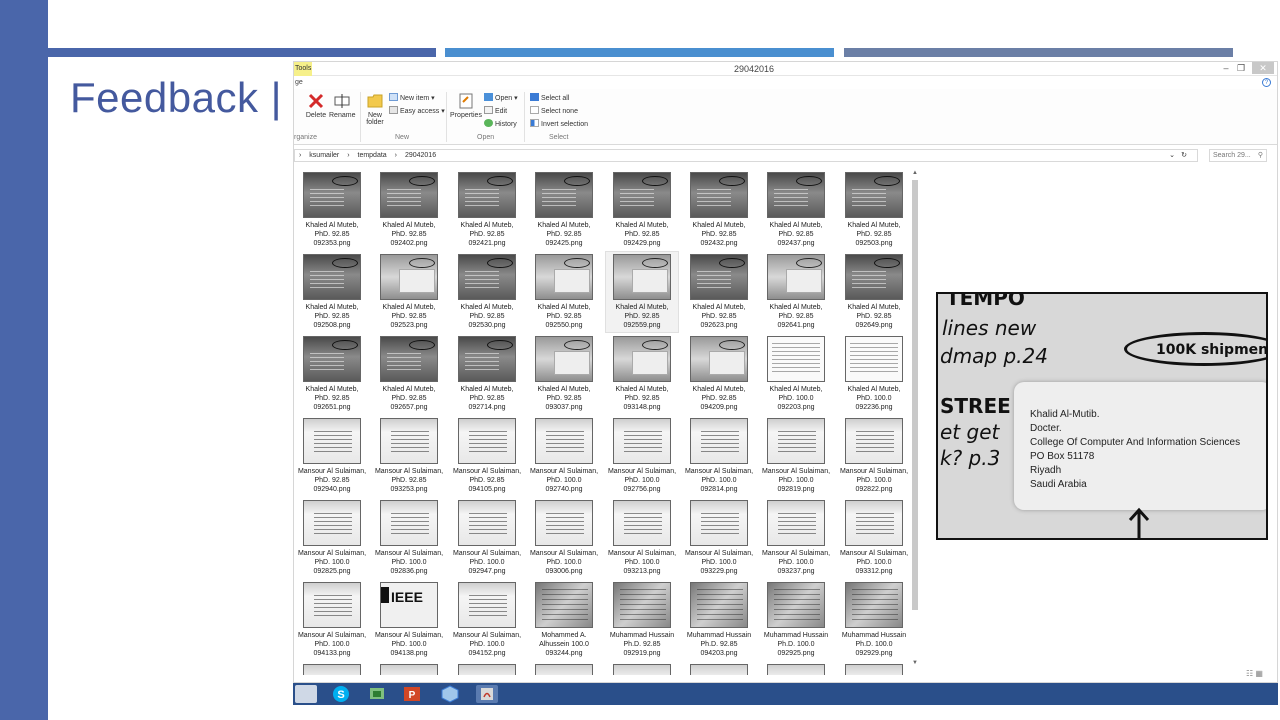 Image resolution: width=1280 pixels, height=720 pixels. Describe the element at coordinates (501, 98) in the screenshot. I see `open-button: Open ▾` at that location.